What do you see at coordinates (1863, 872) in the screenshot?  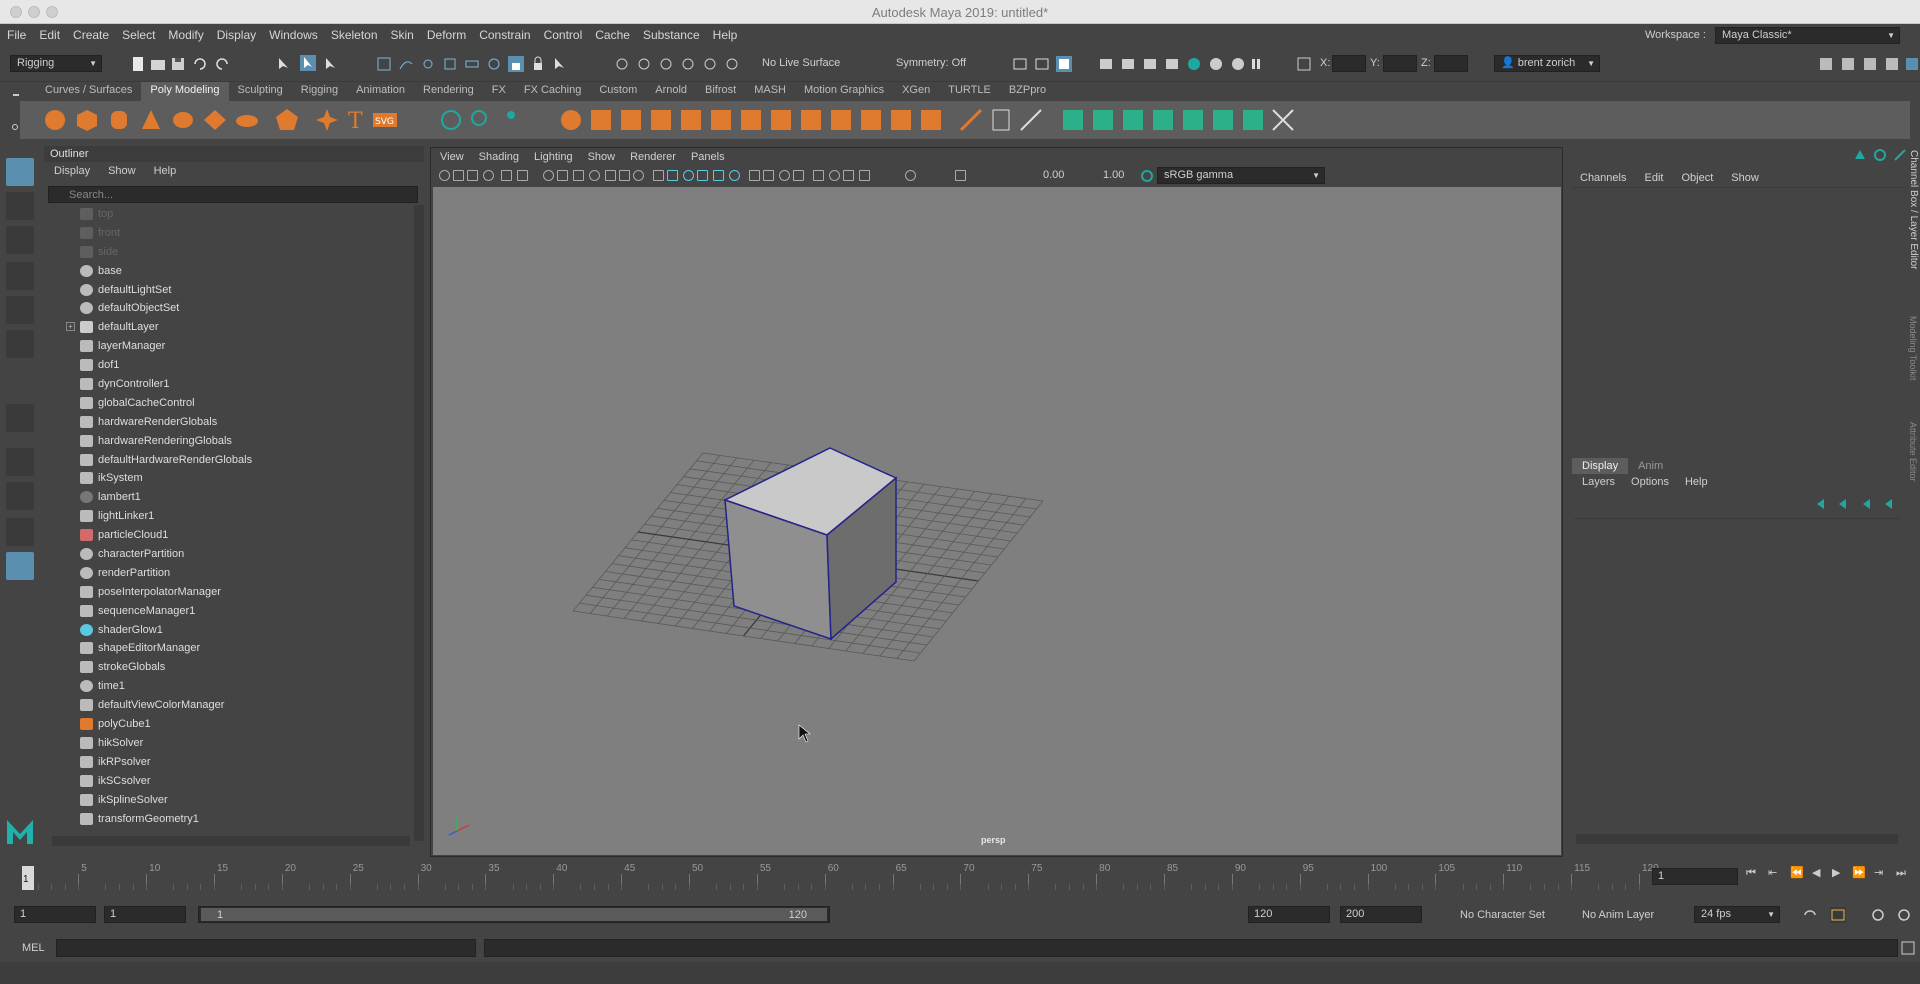 I see `step-forward-key-icon: ⏩` at bounding box center [1863, 872].